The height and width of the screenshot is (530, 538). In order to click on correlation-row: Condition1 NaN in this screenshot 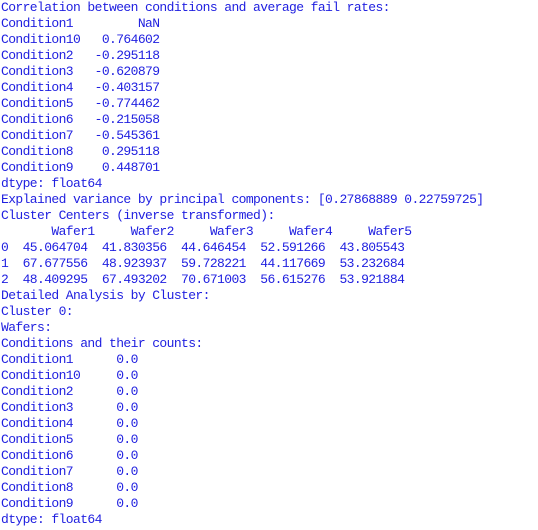, I will do `click(80, 23)`.